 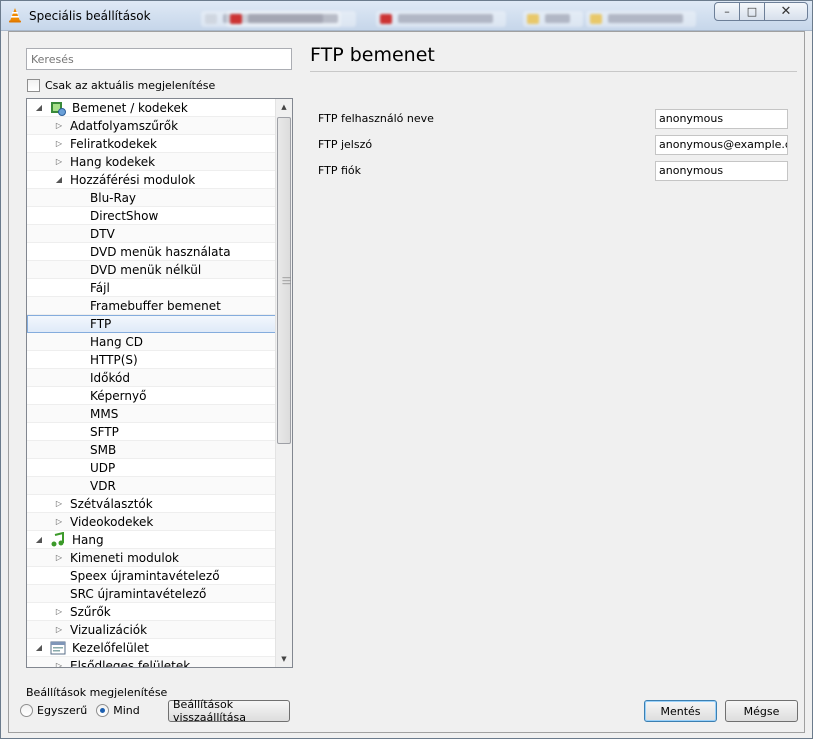 What do you see at coordinates (124, 216) in the screenshot?
I see `tree-item-label: DirectShow` at bounding box center [124, 216].